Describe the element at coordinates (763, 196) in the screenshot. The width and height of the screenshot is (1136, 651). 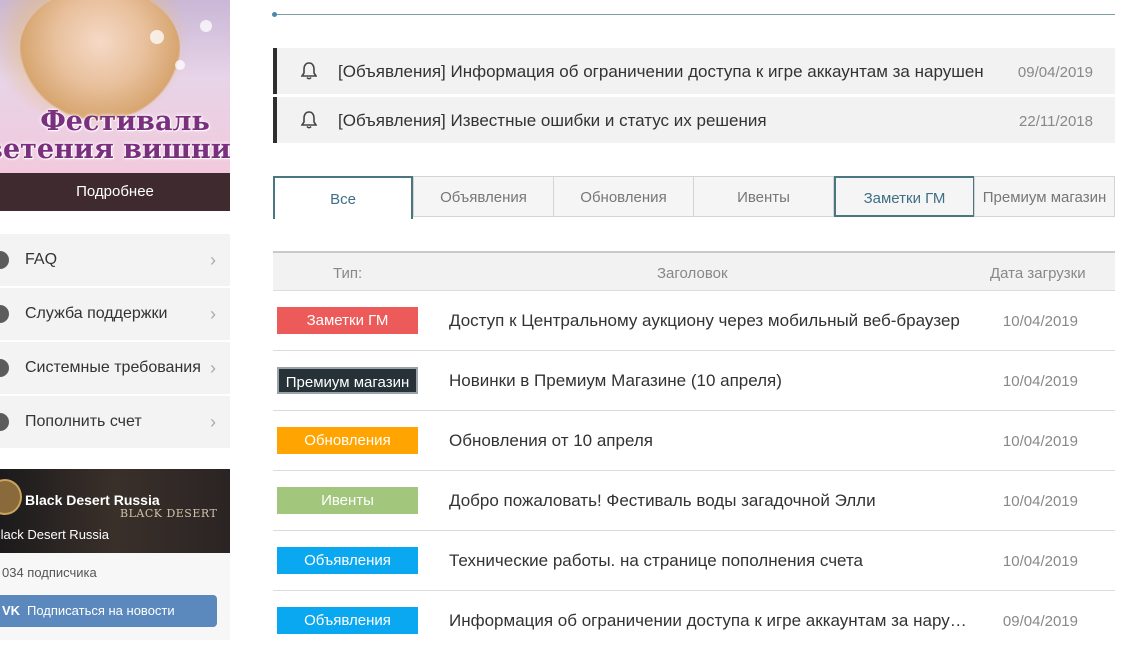
I see `tab-events: Ивенты` at that location.